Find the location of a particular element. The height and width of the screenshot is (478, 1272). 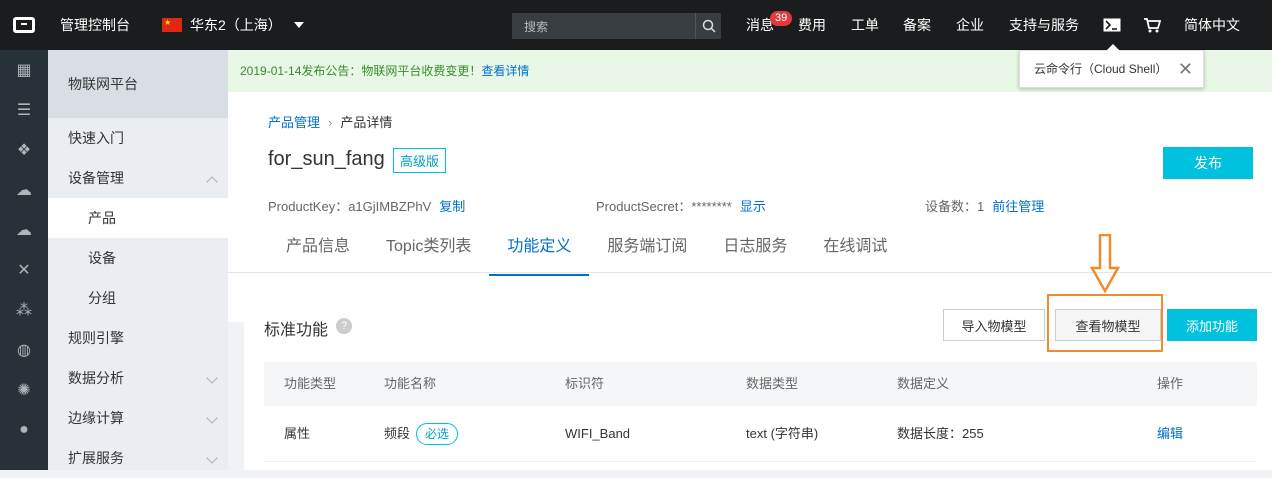

tab-product-info: 产品信息 is located at coordinates (318, 252).